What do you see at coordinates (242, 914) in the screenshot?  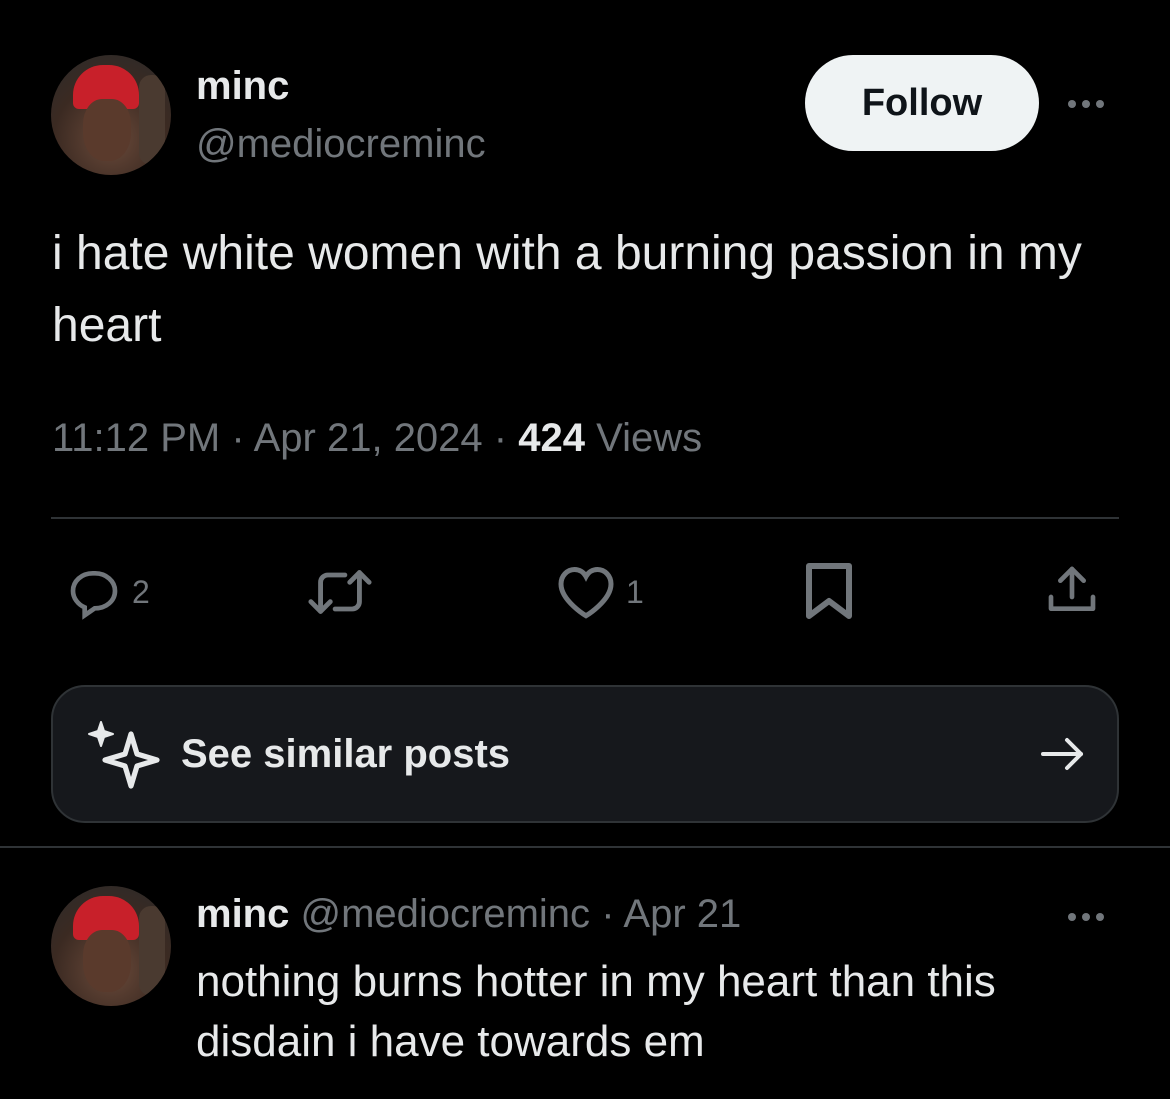 I see `reply-author-name: minc` at bounding box center [242, 914].